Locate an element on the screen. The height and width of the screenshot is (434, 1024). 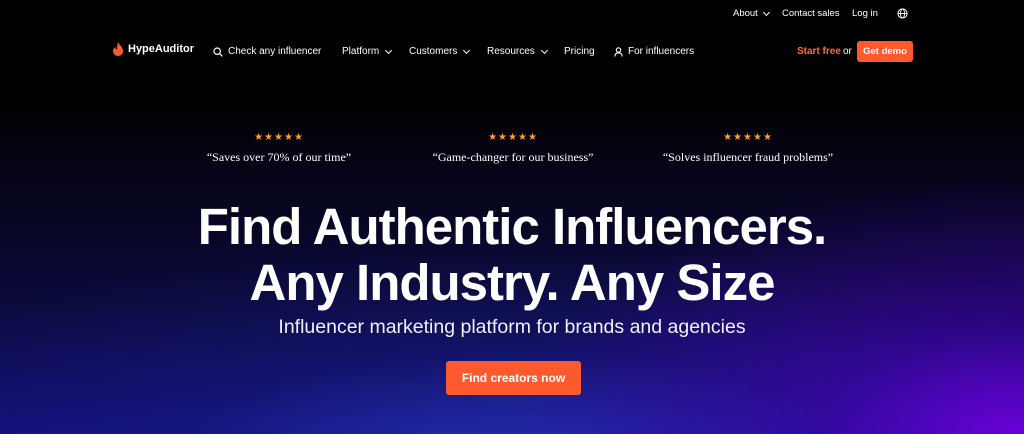
or-text: or is located at coordinates (847, 51).